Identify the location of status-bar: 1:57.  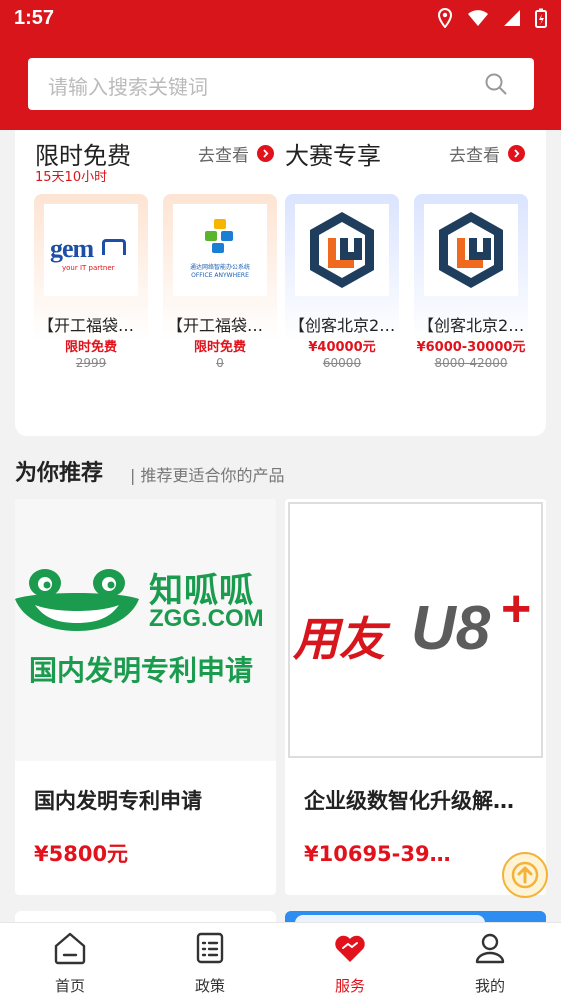
(280, 19).